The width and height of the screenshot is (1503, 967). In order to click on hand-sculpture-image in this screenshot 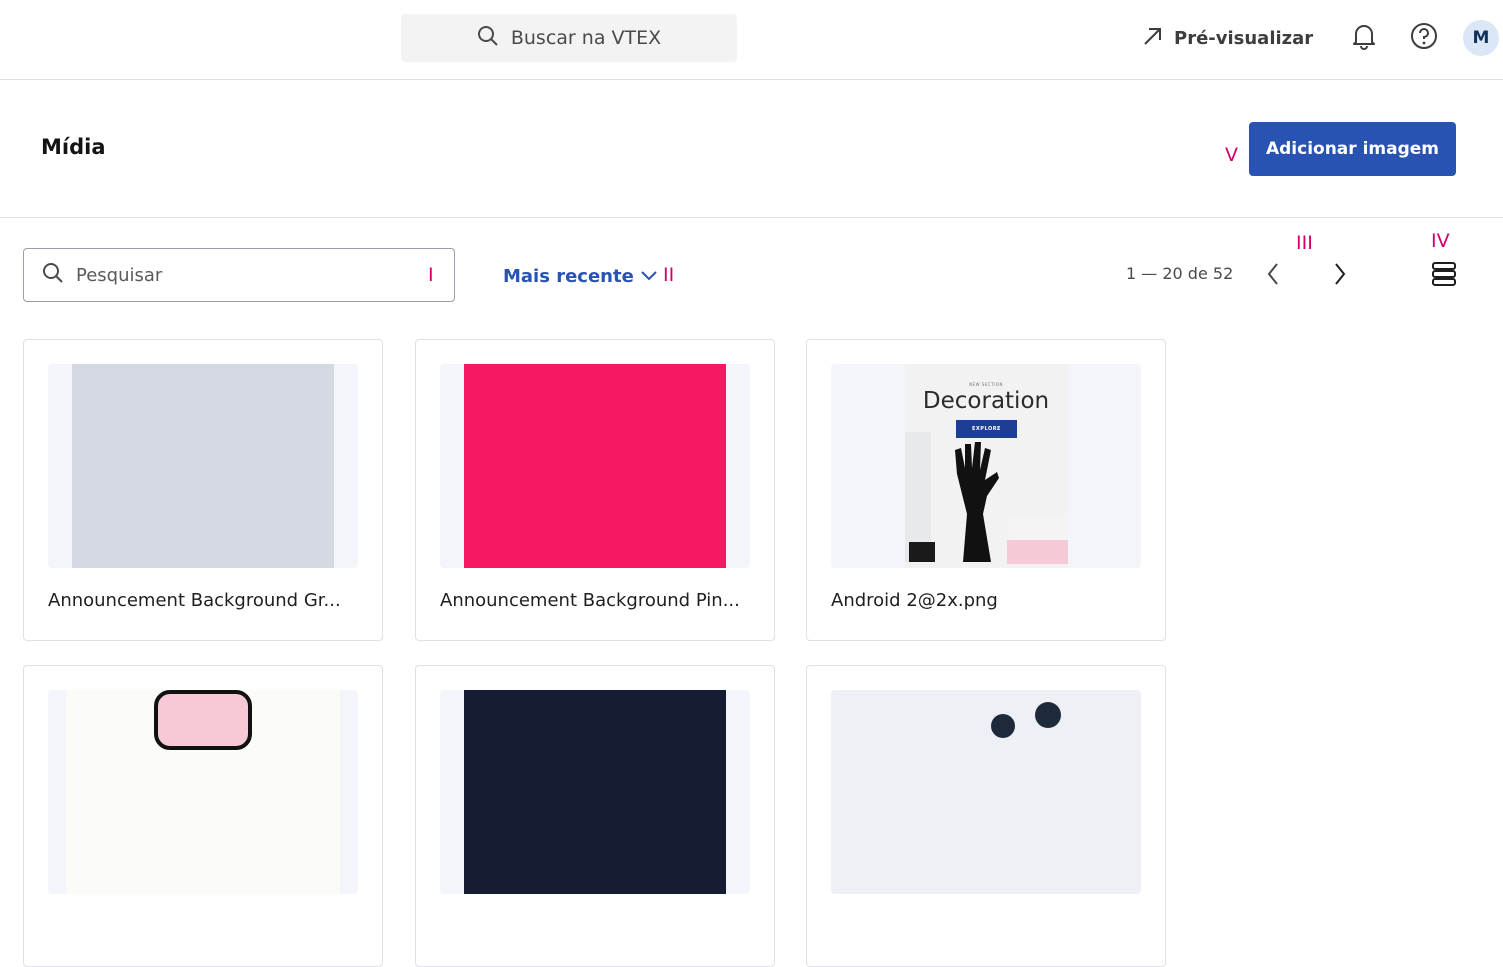, I will do `click(986, 498)`.